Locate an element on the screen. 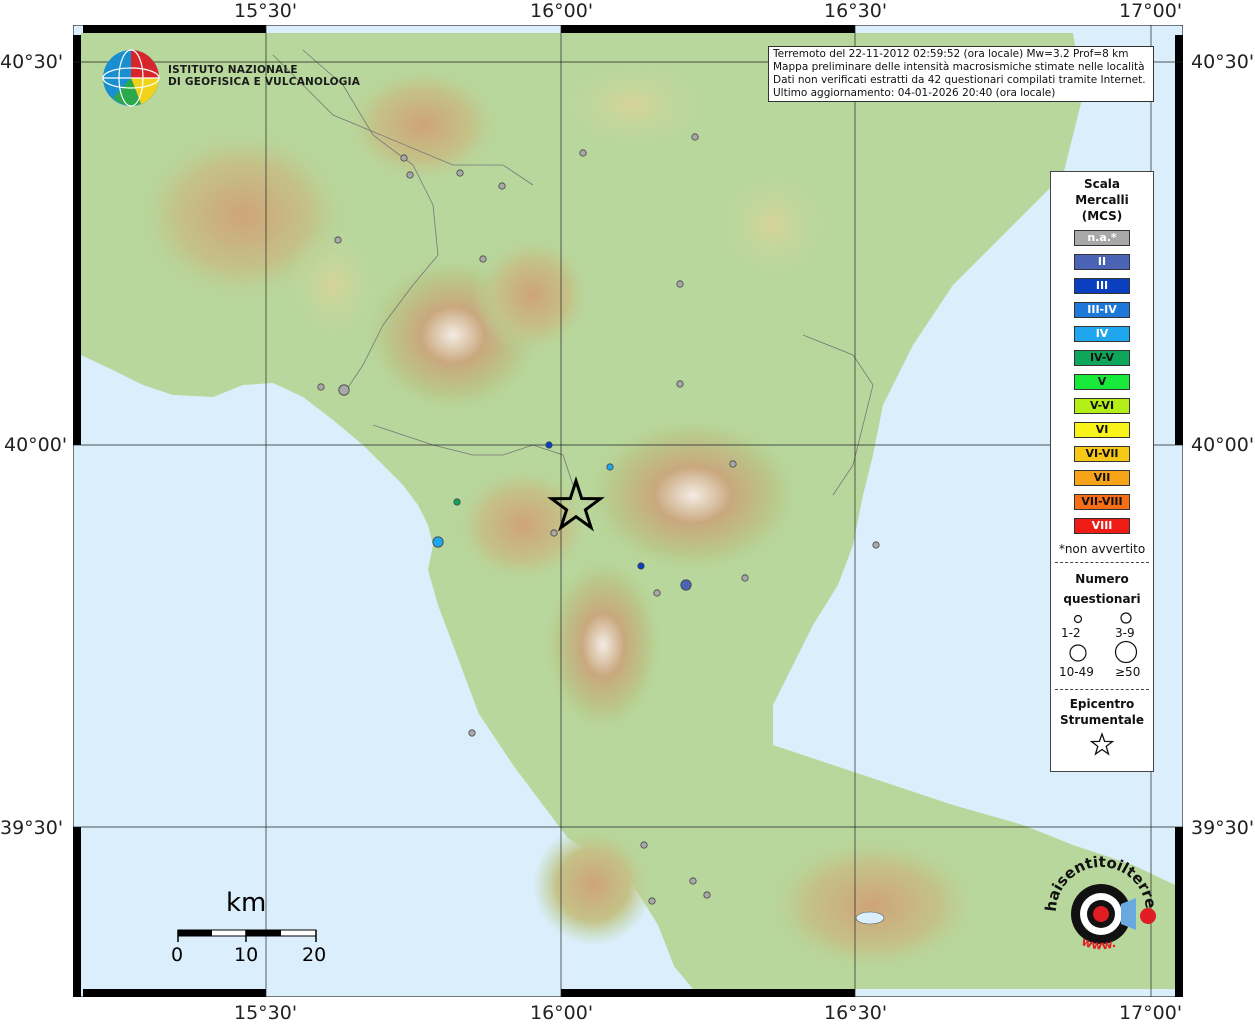  mcs-swatch: V is located at coordinates (1102, 382).